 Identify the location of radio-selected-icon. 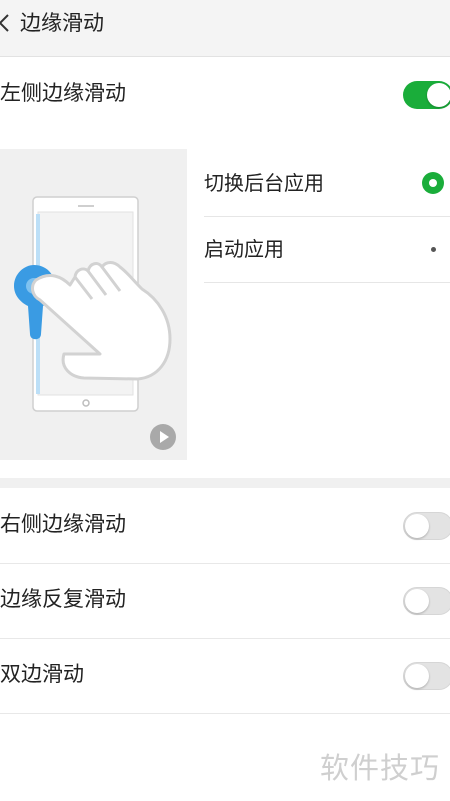
(433, 183).